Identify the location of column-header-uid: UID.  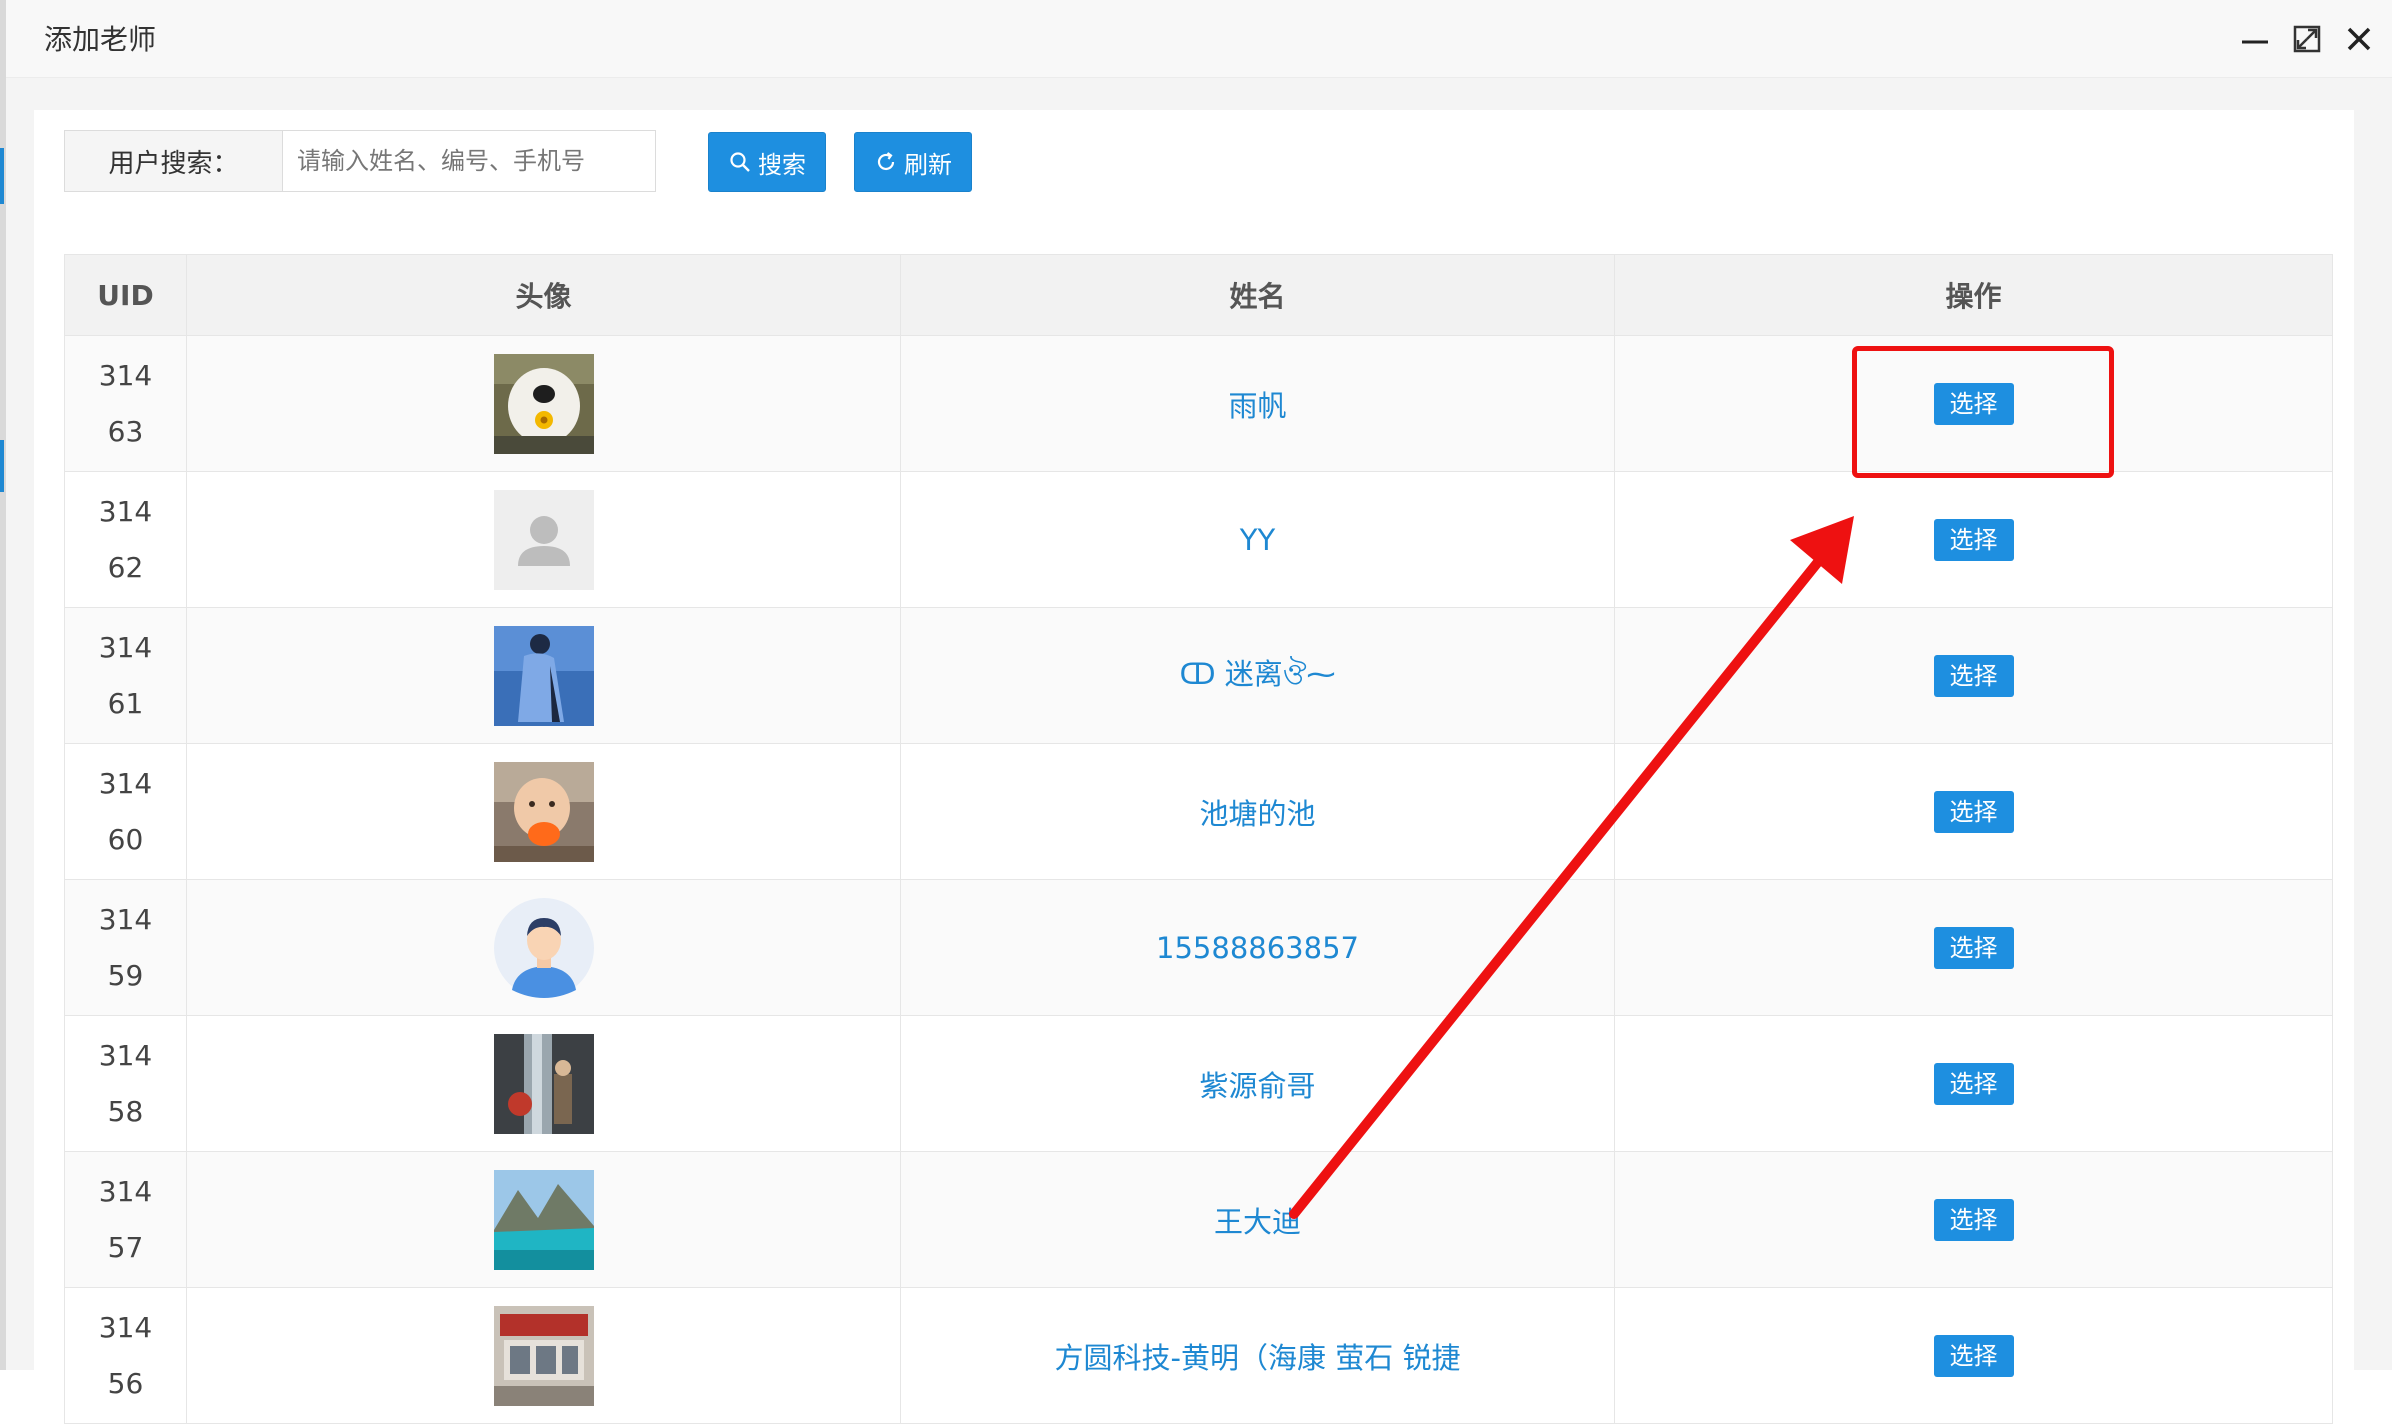
(125, 295).